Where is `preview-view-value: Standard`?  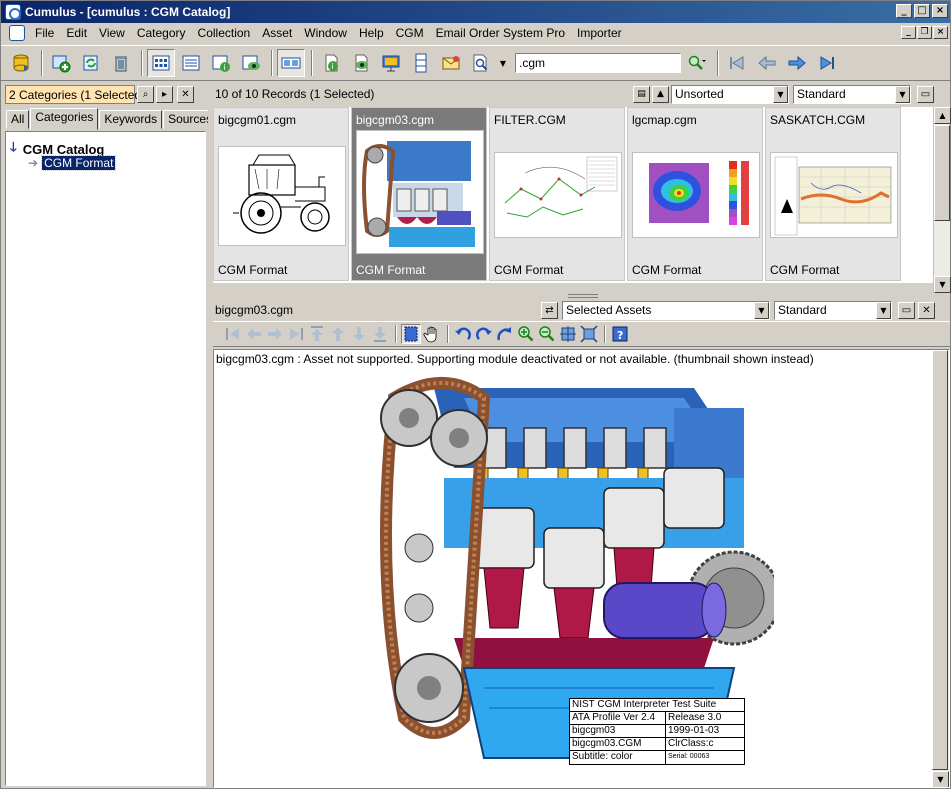 preview-view-value: Standard is located at coordinates (802, 310).